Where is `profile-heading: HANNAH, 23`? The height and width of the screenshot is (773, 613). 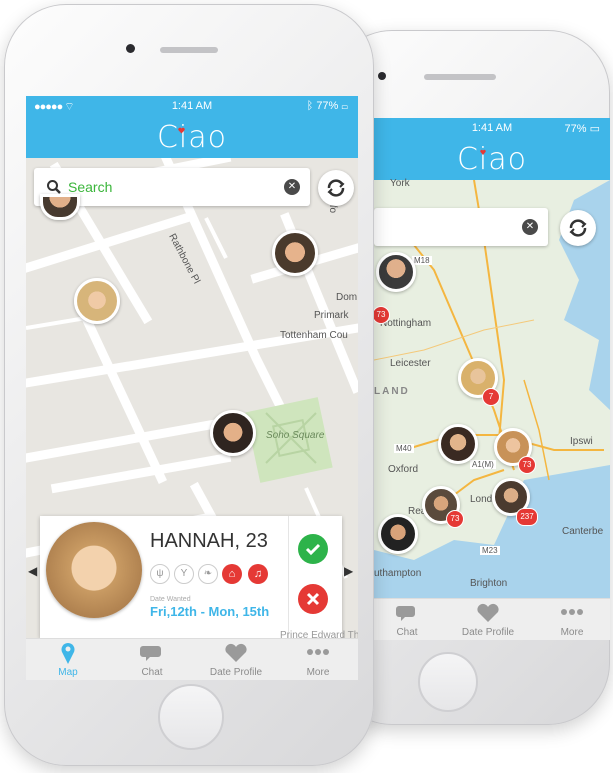
profile-heading: HANNAH, 23 is located at coordinates (209, 541).